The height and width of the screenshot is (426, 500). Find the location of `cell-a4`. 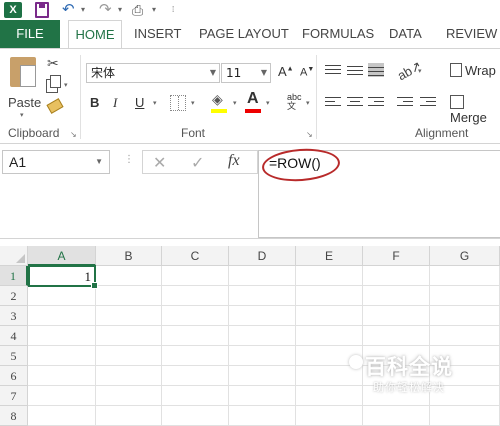

cell-a4 is located at coordinates (62, 336).